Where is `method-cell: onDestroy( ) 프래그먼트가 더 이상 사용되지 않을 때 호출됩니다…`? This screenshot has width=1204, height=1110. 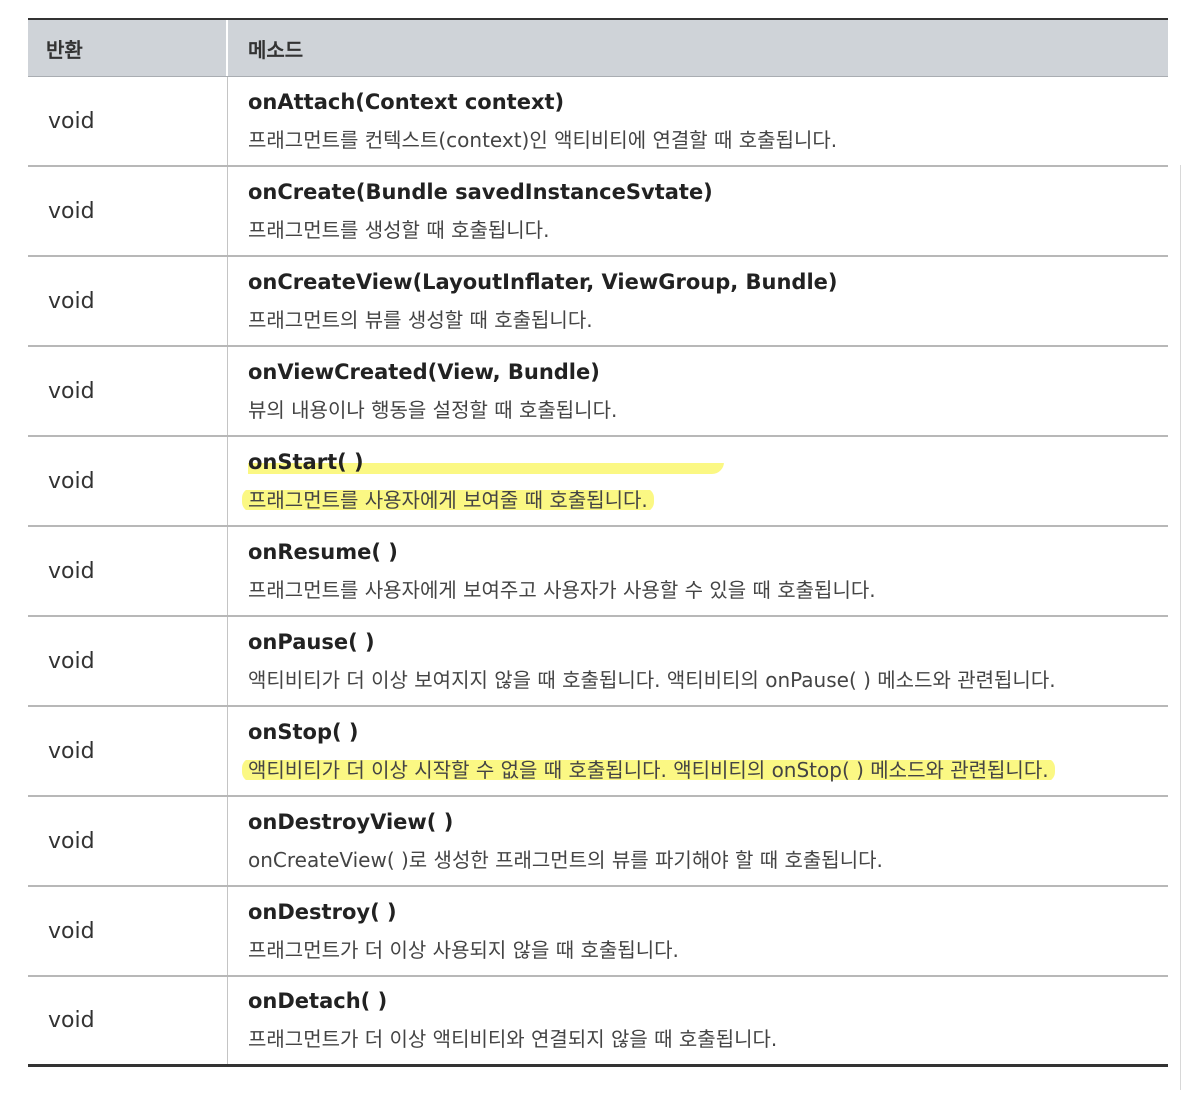
method-cell: onDestroy( ) 프래그먼트가 더 이상 사용되지 않을 때 호출됩니다… is located at coordinates (698, 931).